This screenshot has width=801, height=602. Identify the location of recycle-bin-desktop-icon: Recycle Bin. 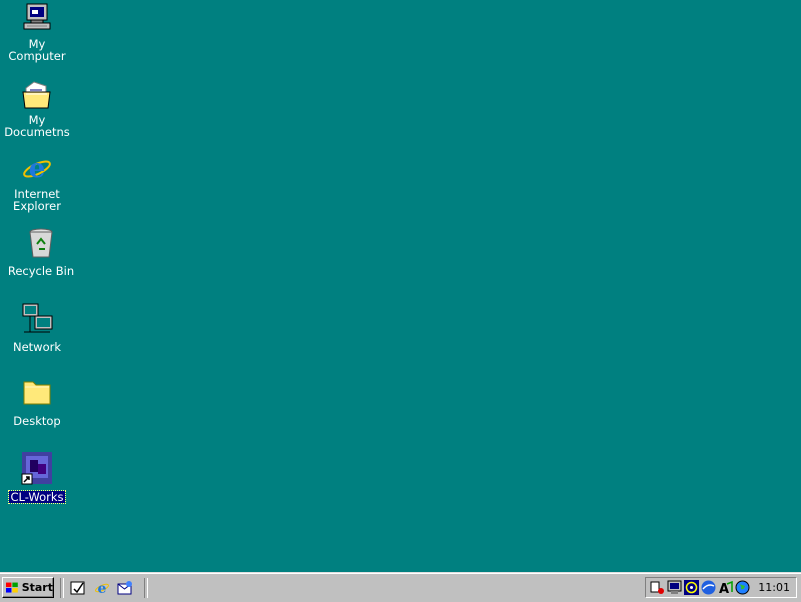
(41, 252).